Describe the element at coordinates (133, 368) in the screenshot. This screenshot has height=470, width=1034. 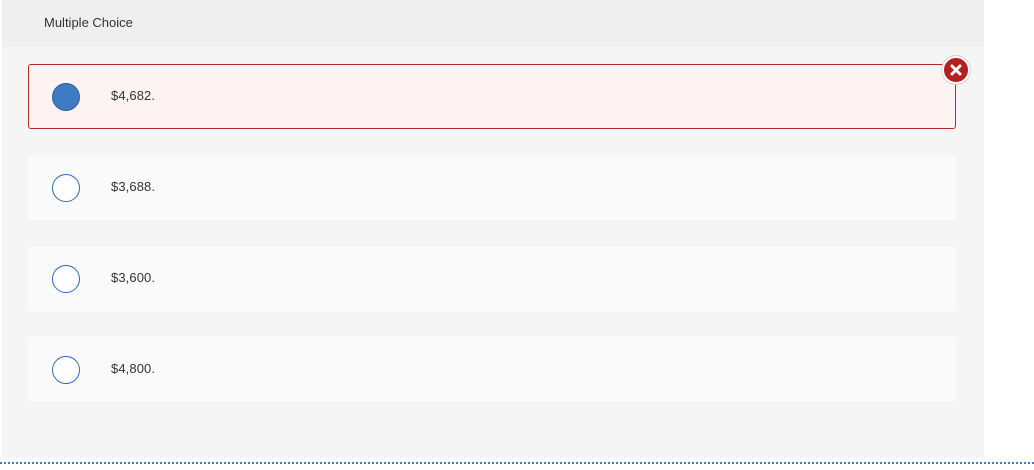
I see `answer-option-label: $4,800.` at that location.